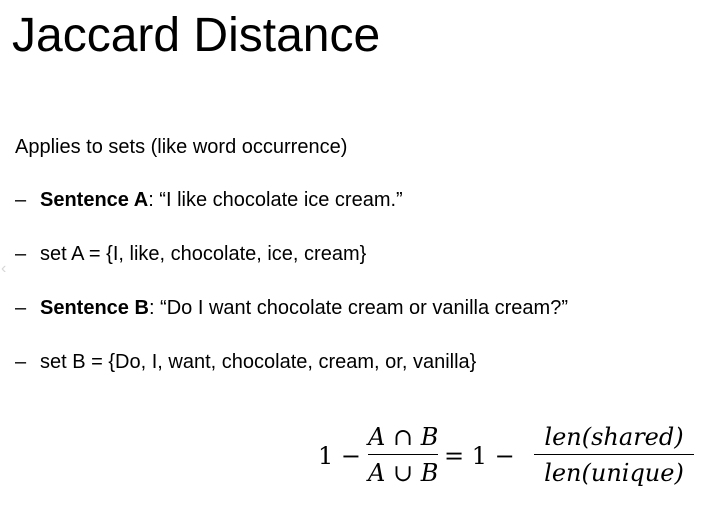 This screenshot has width=723, height=505. What do you see at coordinates (275, 200) in the screenshot?
I see `bullet-text: : “I like chocolate ice cream.”` at bounding box center [275, 200].